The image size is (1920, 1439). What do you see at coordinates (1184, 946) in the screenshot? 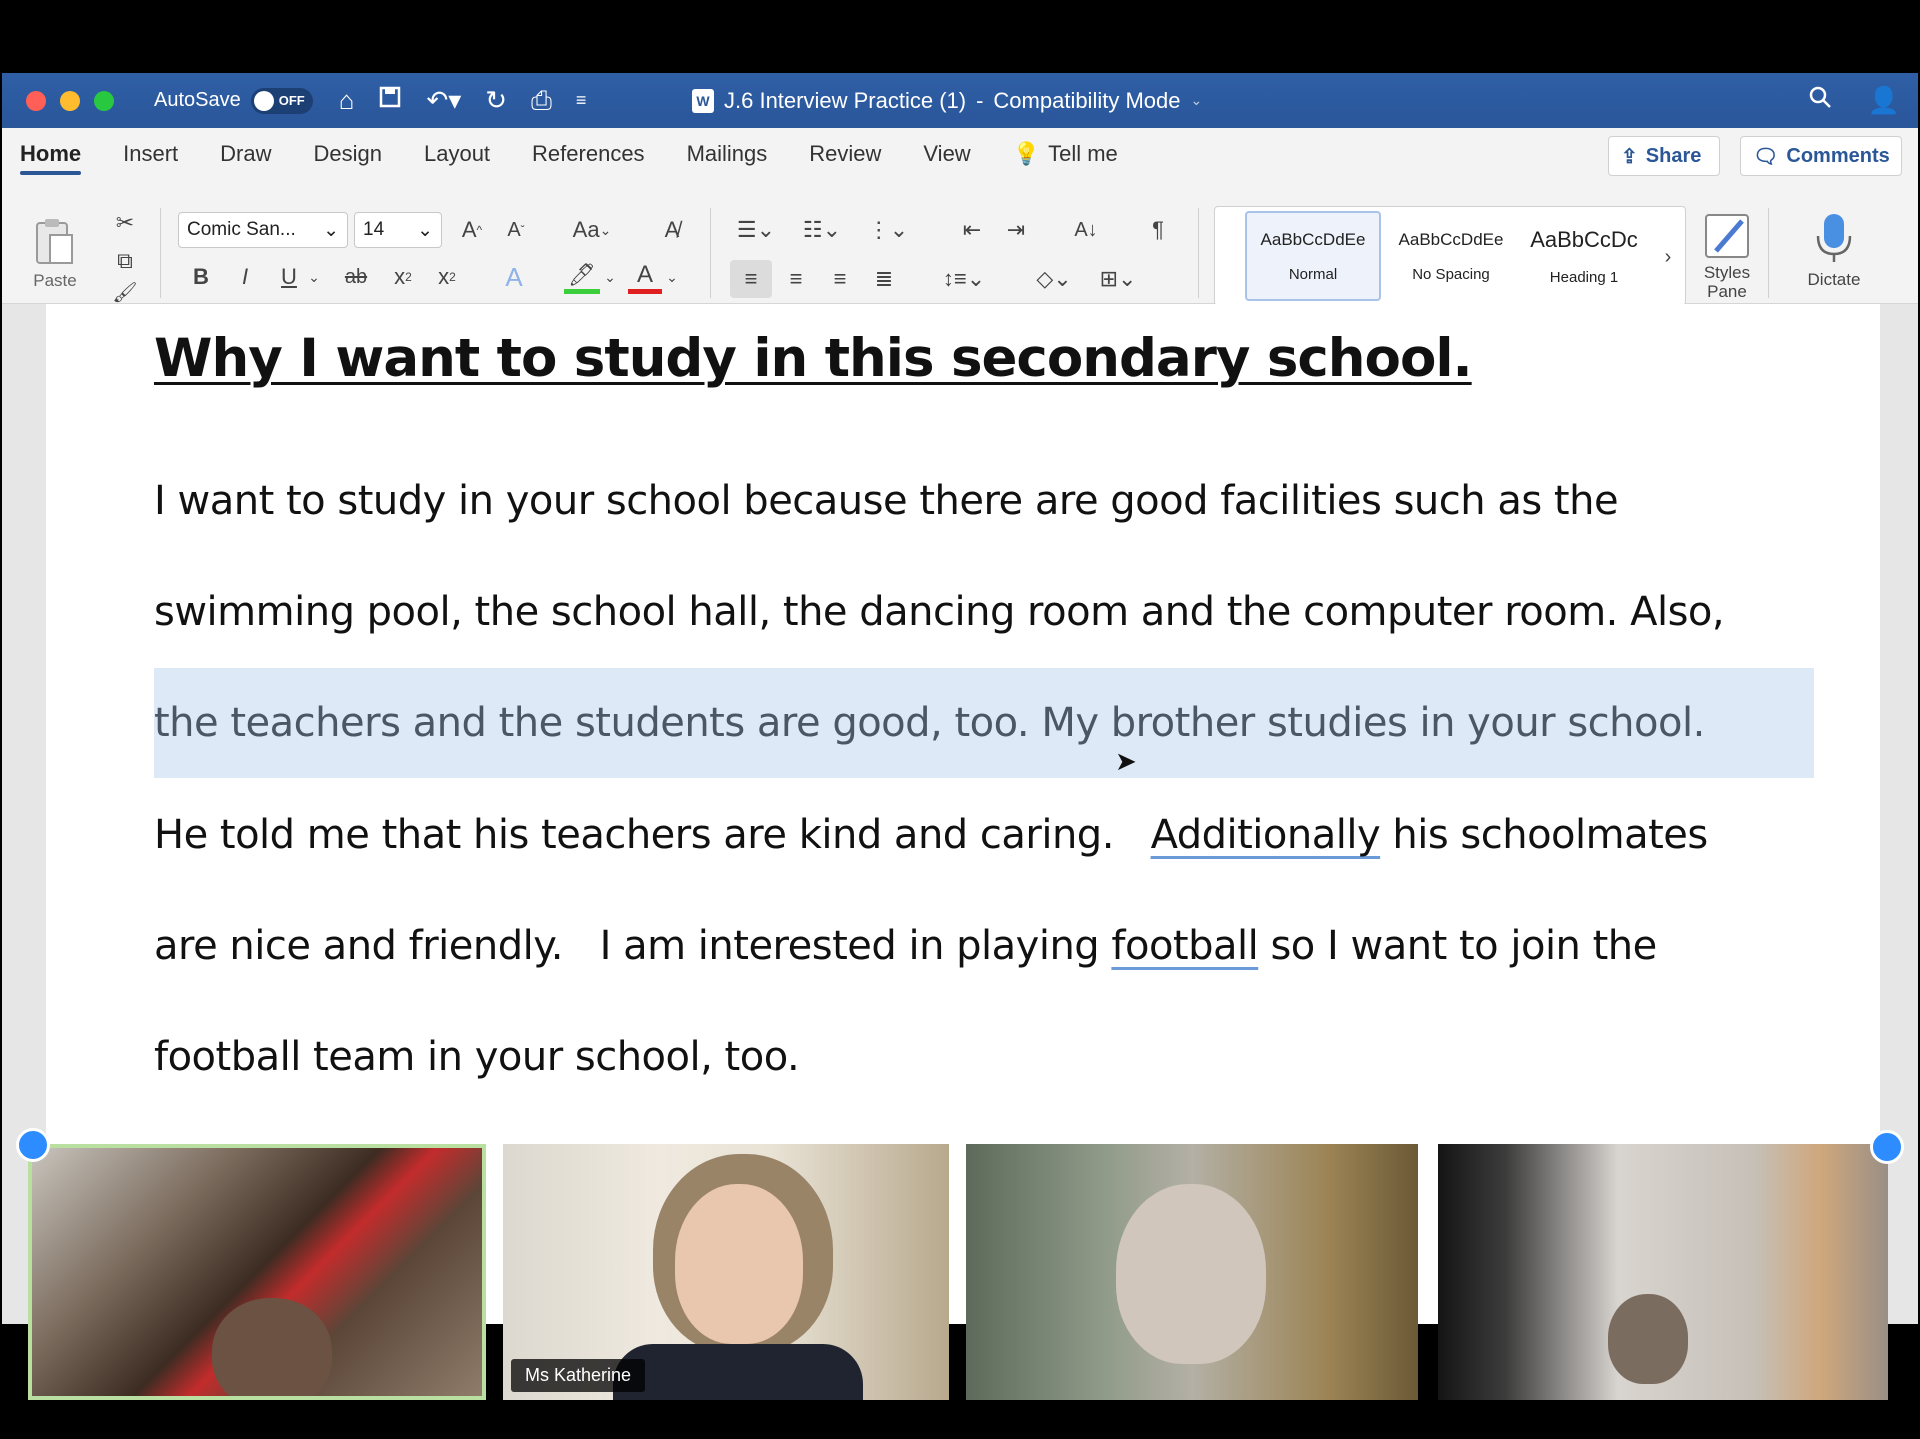
I see `grammar-flag: football` at bounding box center [1184, 946].